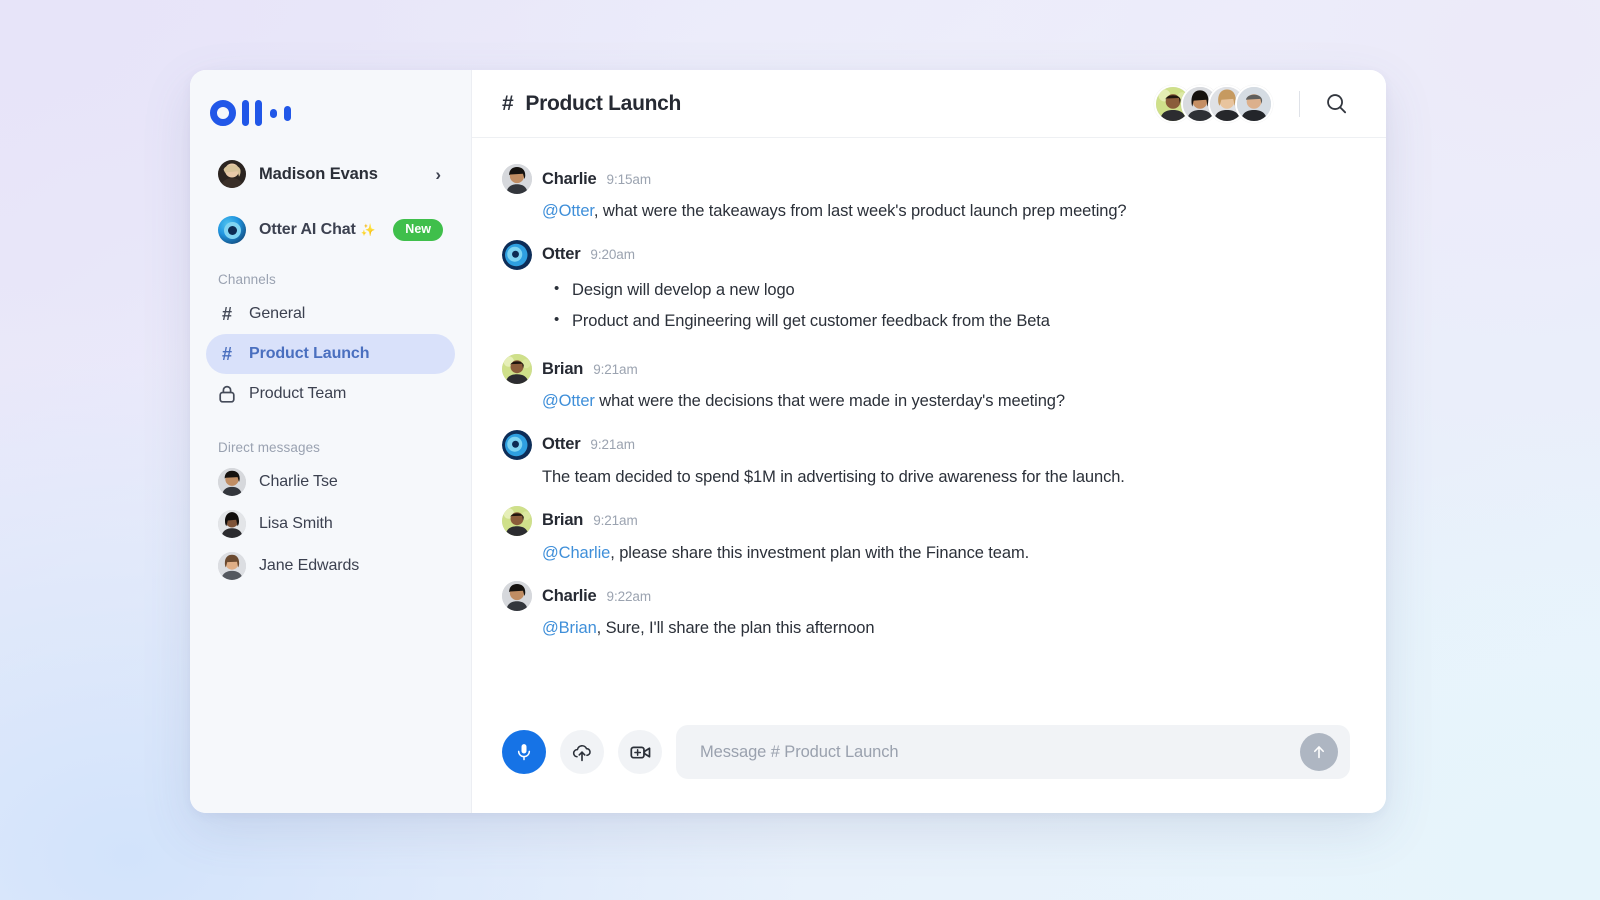  I want to click on message-header: Otter 9:21am, so click(926, 444).